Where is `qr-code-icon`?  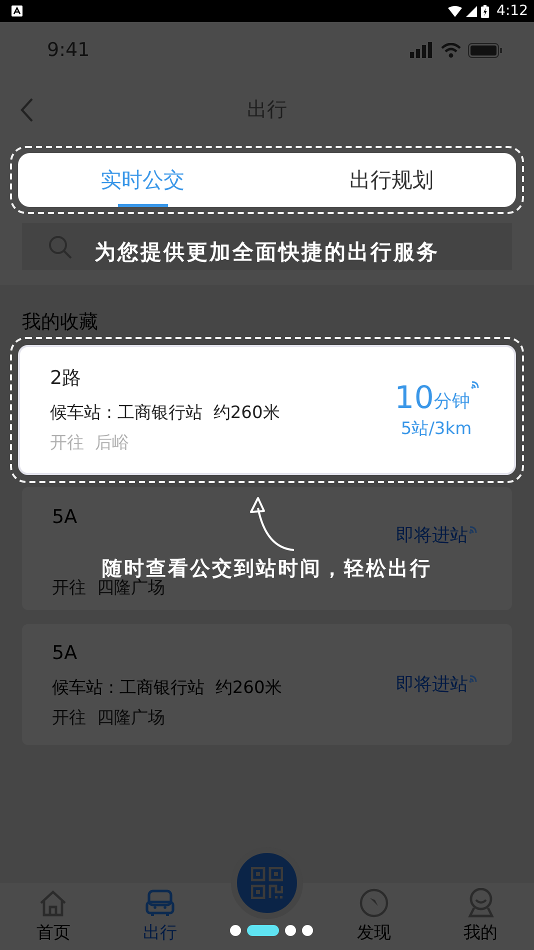
qr-code-icon is located at coordinates (266, 883).